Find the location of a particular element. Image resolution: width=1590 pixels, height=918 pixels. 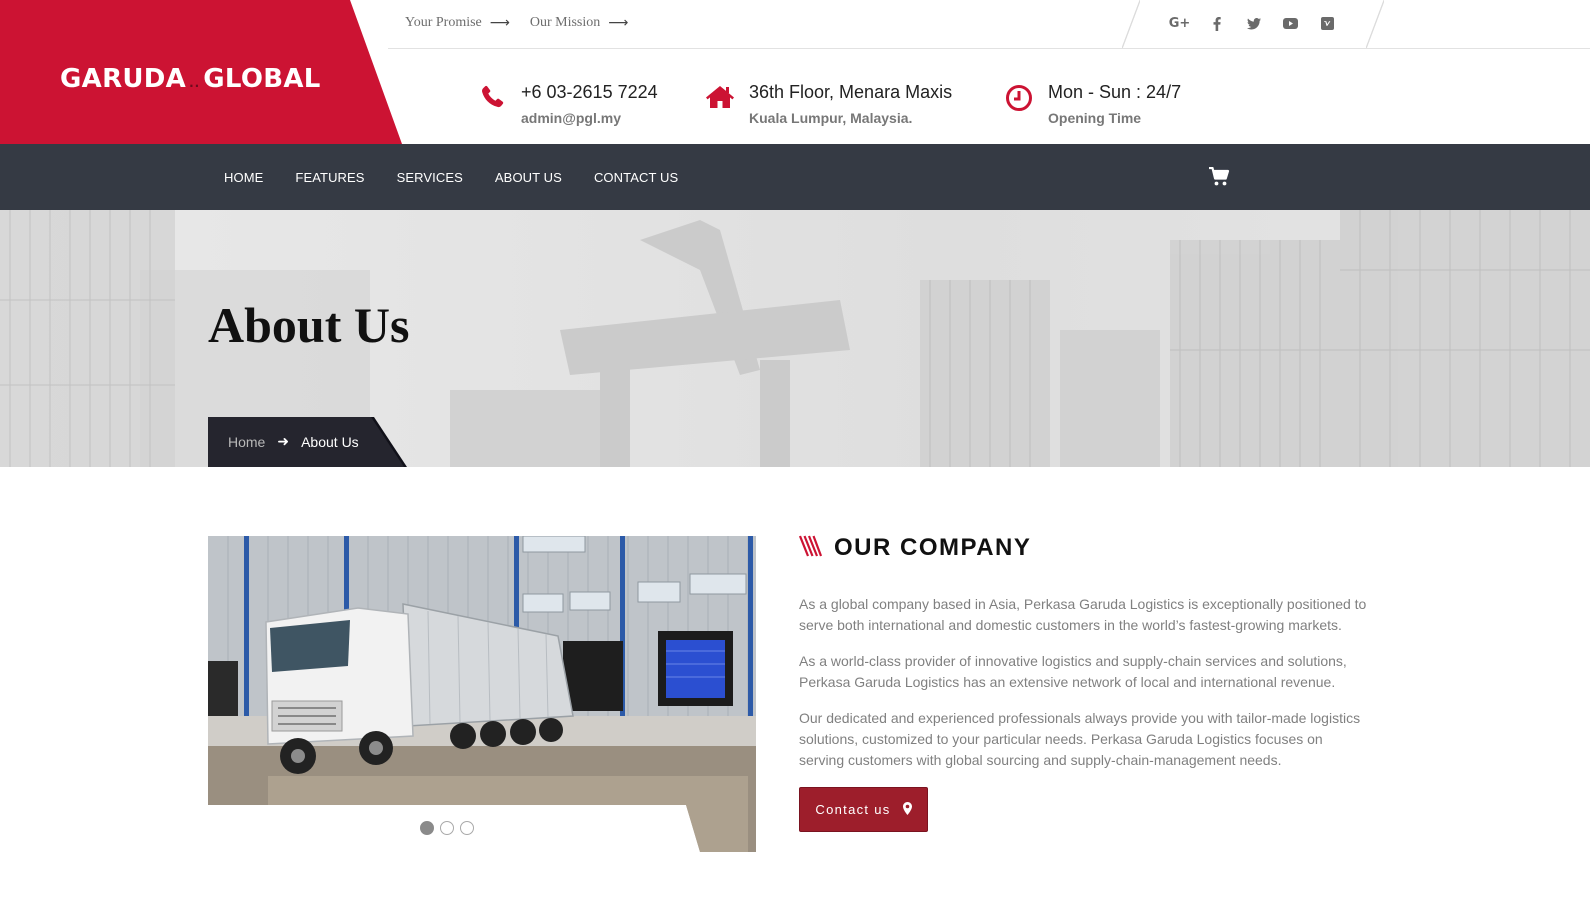

hours-label: Opening Time is located at coordinates (1095, 118).